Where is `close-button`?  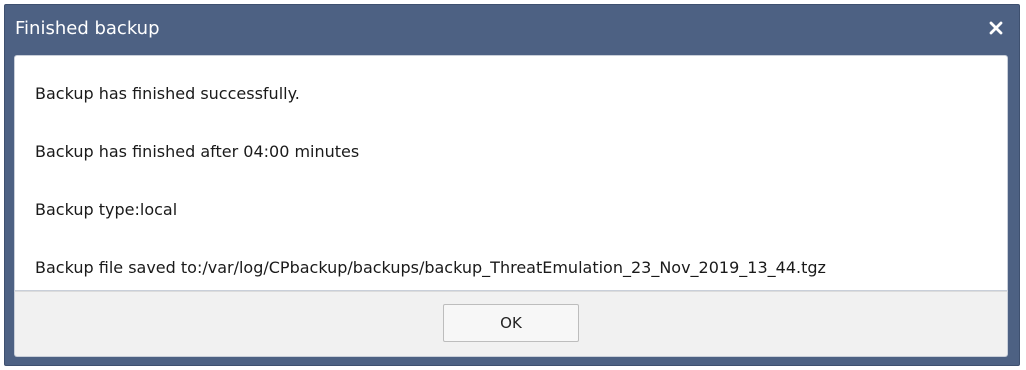
close-button is located at coordinates (996, 28).